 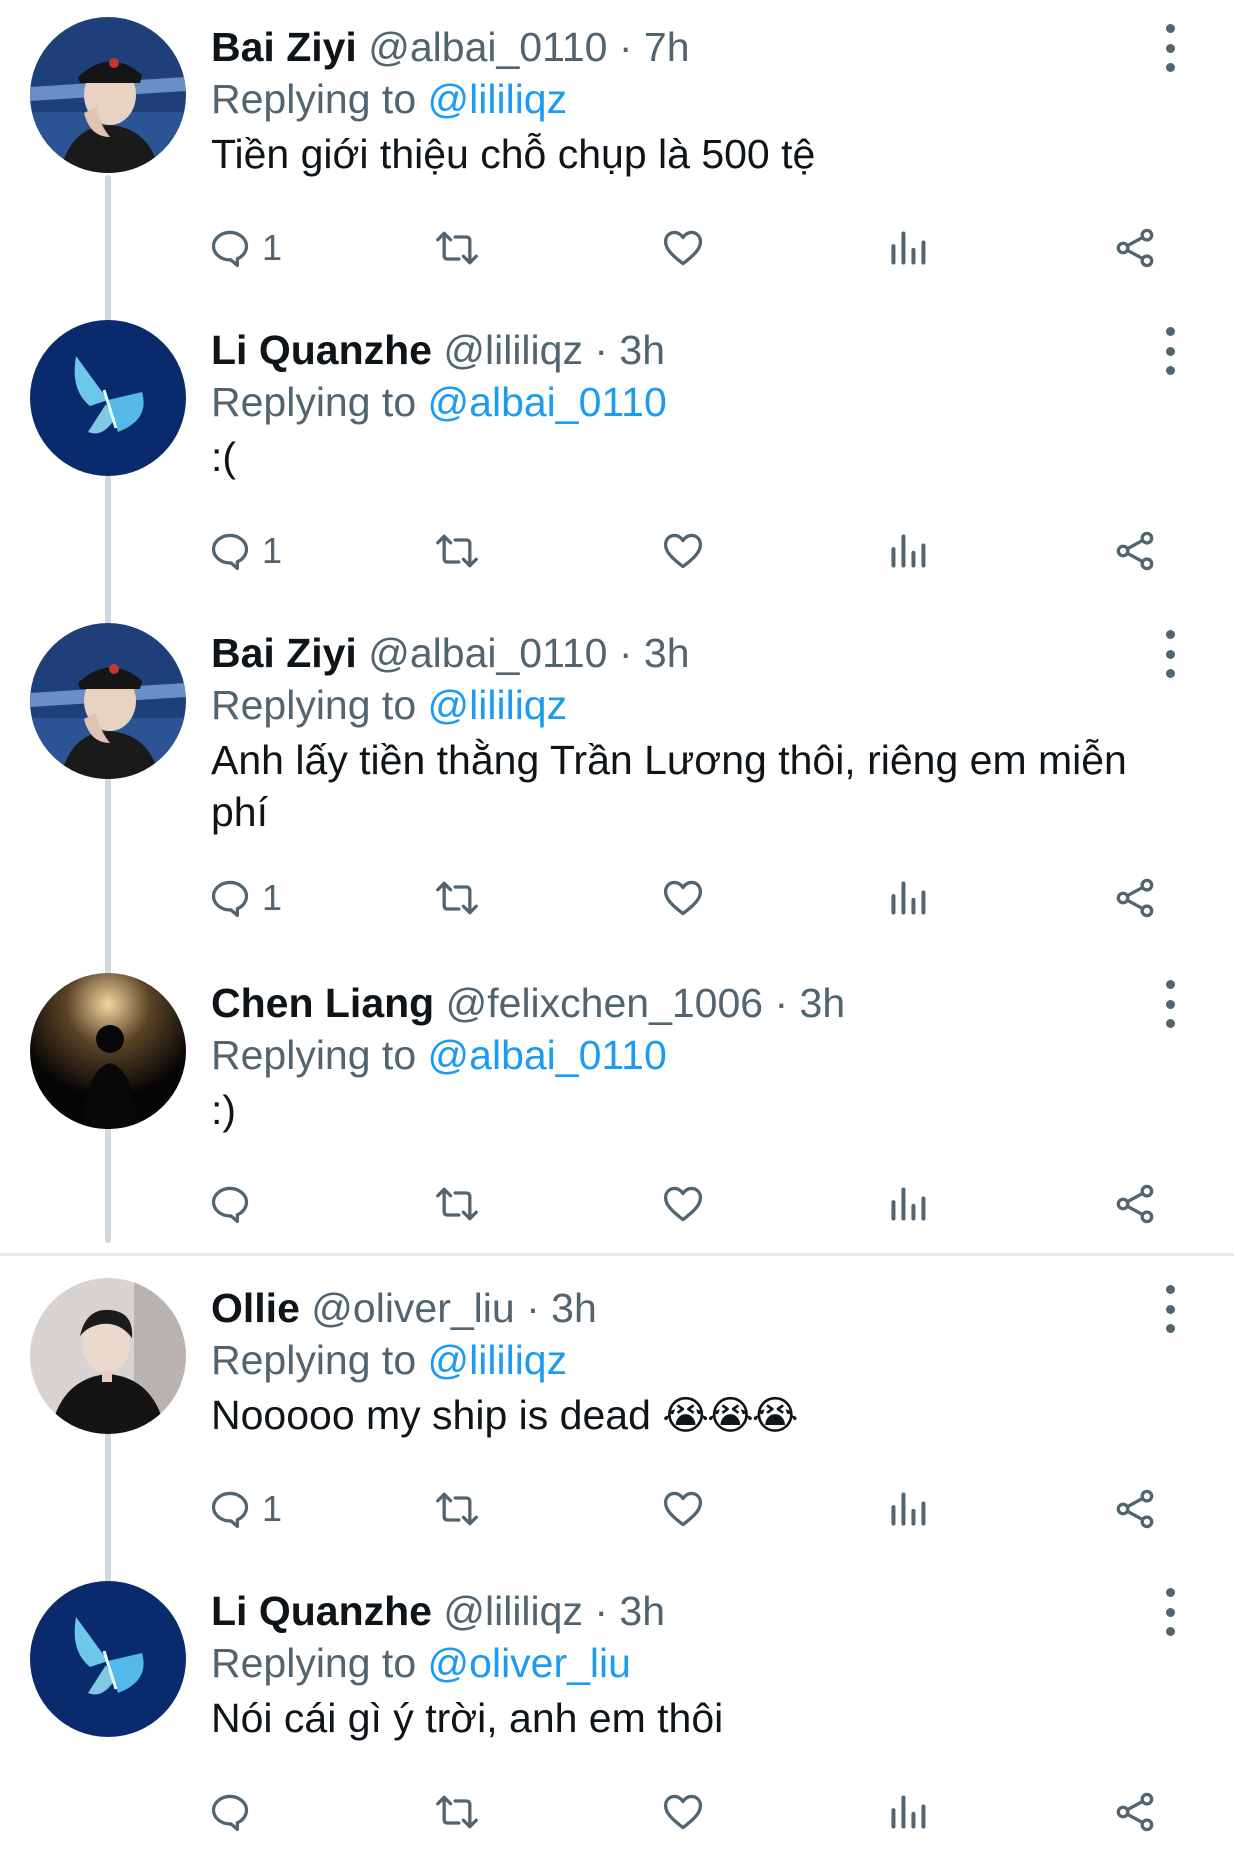 What do you see at coordinates (617, 1812) in the screenshot?
I see `tweet-actions` at bounding box center [617, 1812].